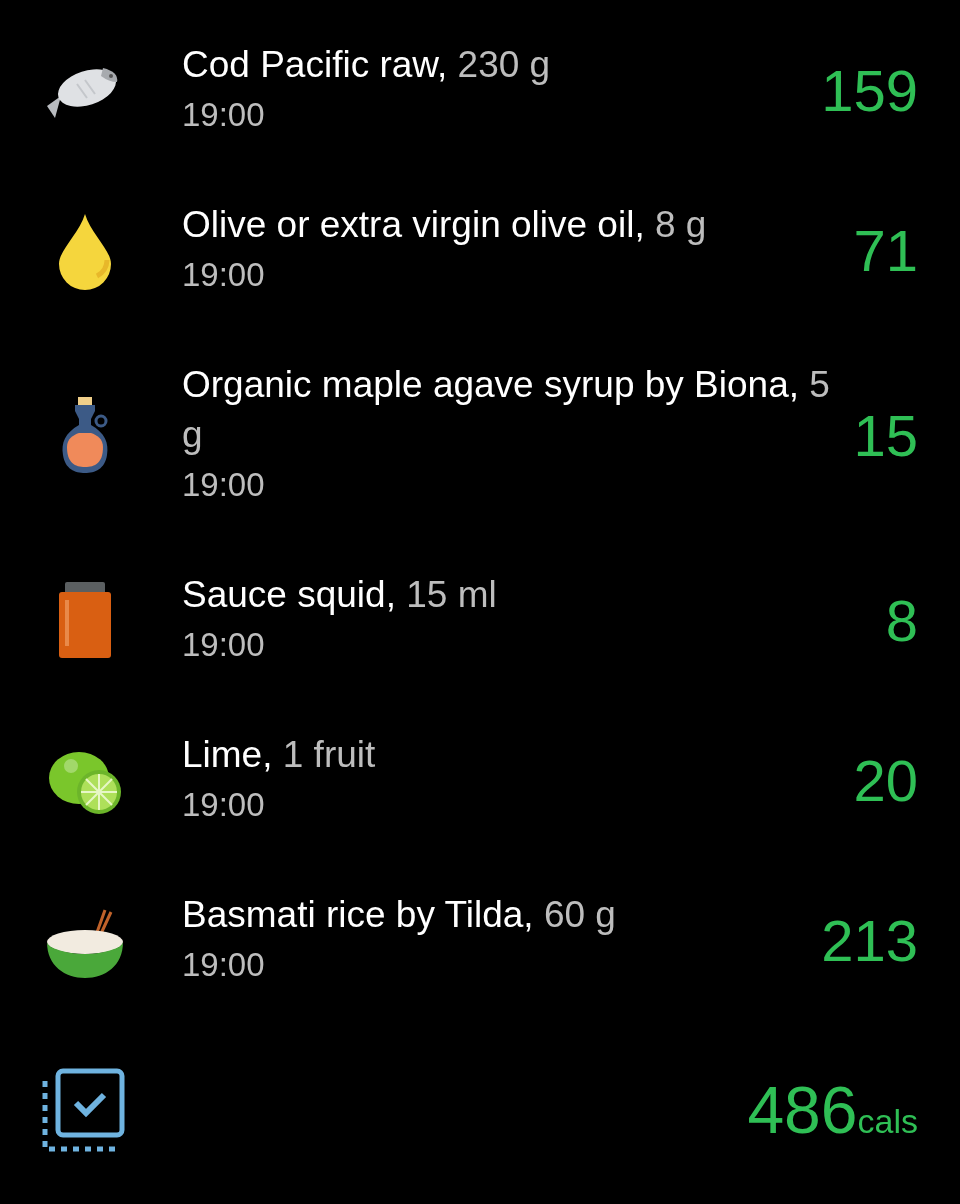 This screenshot has width=960, height=1204. Describe the element at coordinates (869, 940) in the screenshot. I see `calorie-count: 213` at that location.